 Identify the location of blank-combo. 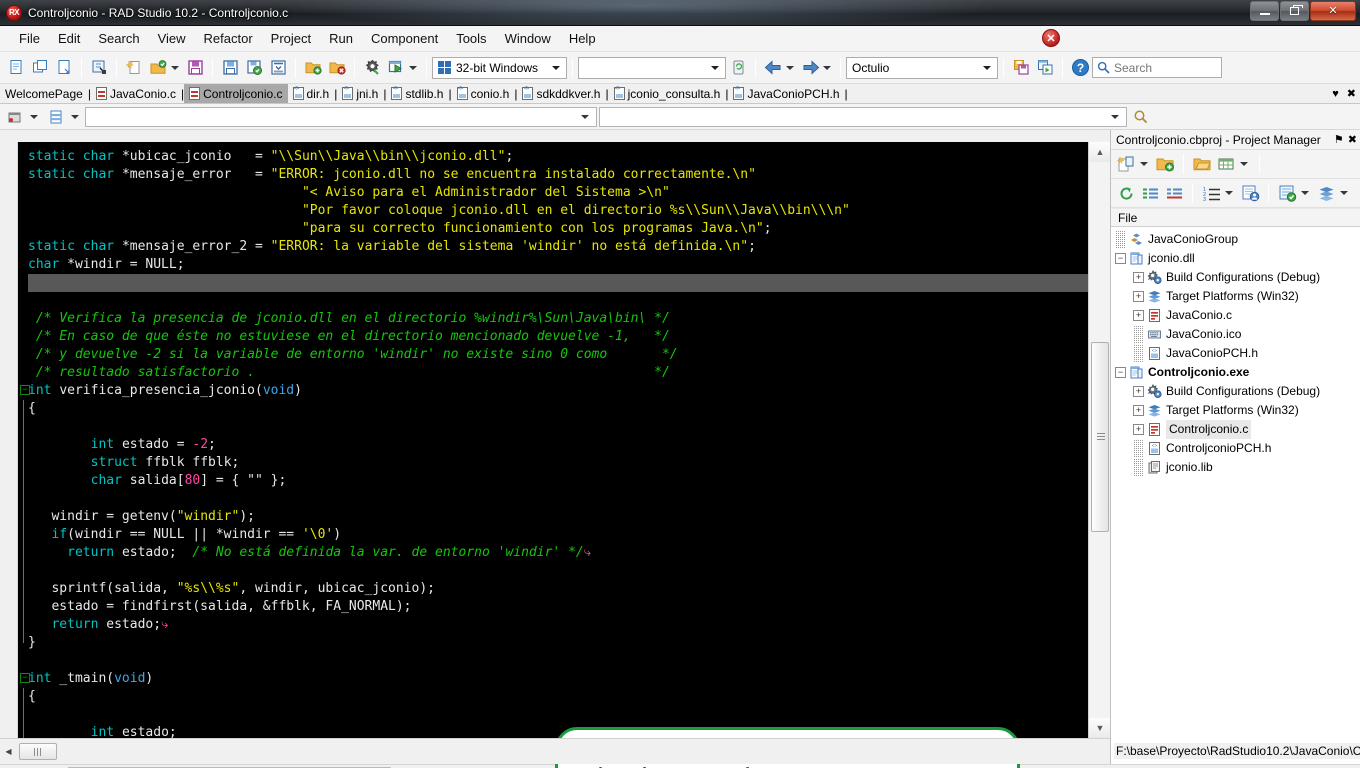
(652, 67).